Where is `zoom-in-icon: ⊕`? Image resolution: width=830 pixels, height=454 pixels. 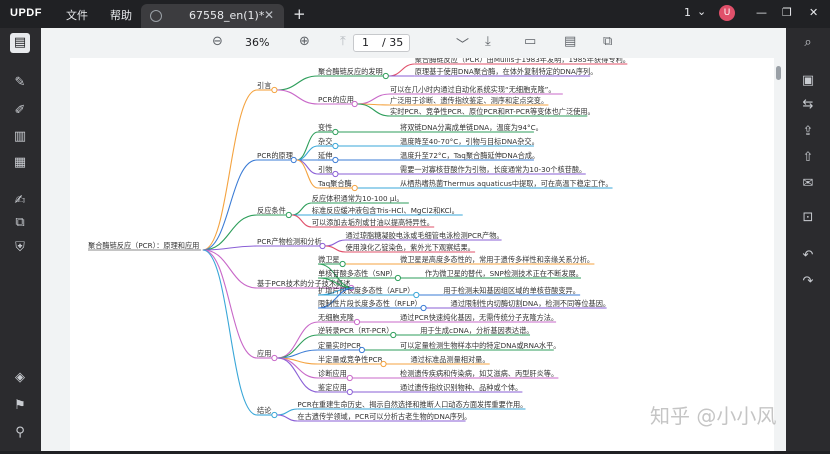 zoom-in-icon: ⊕ is located at coordinates (304, 41).